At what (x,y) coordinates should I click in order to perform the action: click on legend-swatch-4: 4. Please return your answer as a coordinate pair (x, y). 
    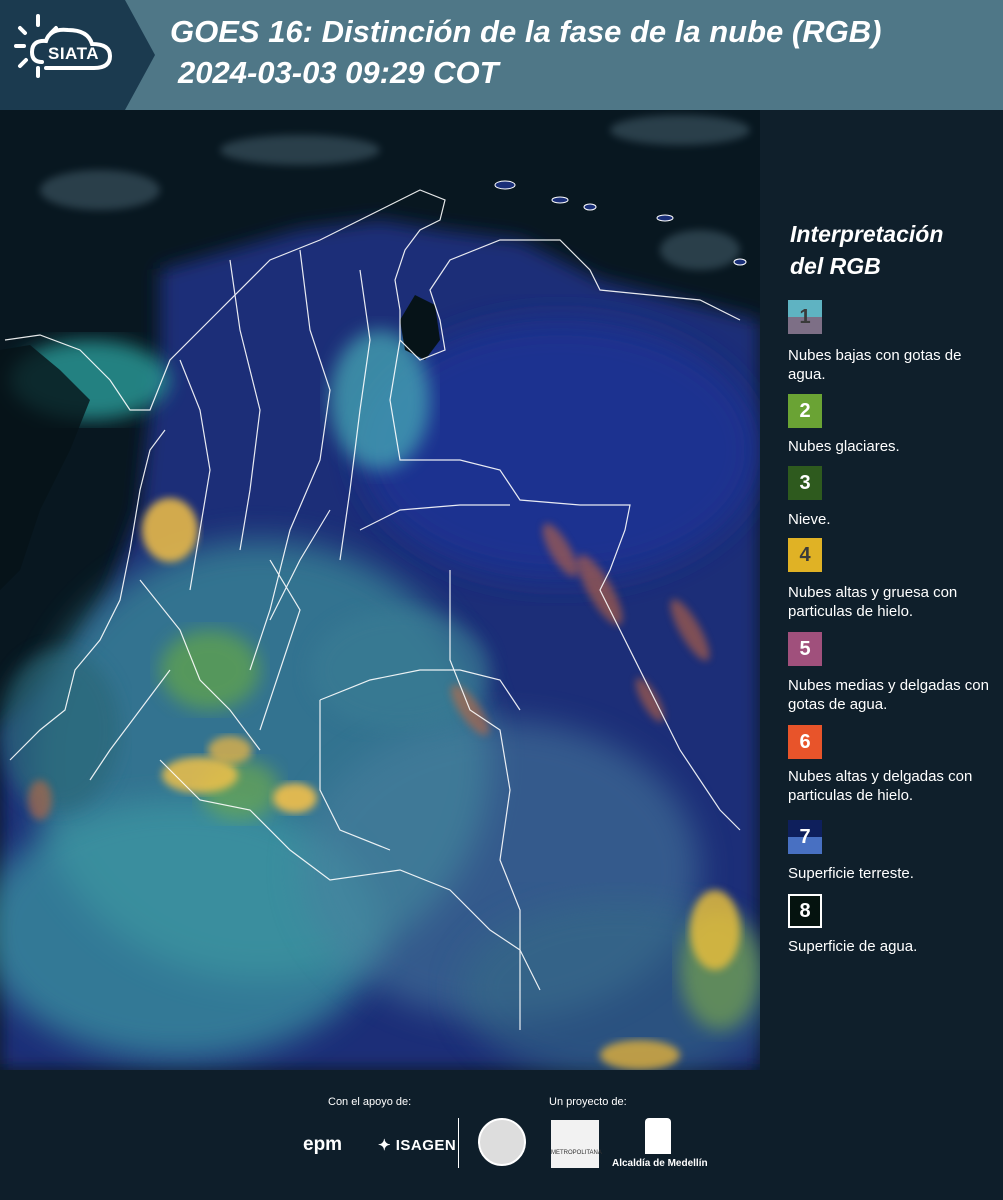
    Looking at the image, I should click on (805, 555).